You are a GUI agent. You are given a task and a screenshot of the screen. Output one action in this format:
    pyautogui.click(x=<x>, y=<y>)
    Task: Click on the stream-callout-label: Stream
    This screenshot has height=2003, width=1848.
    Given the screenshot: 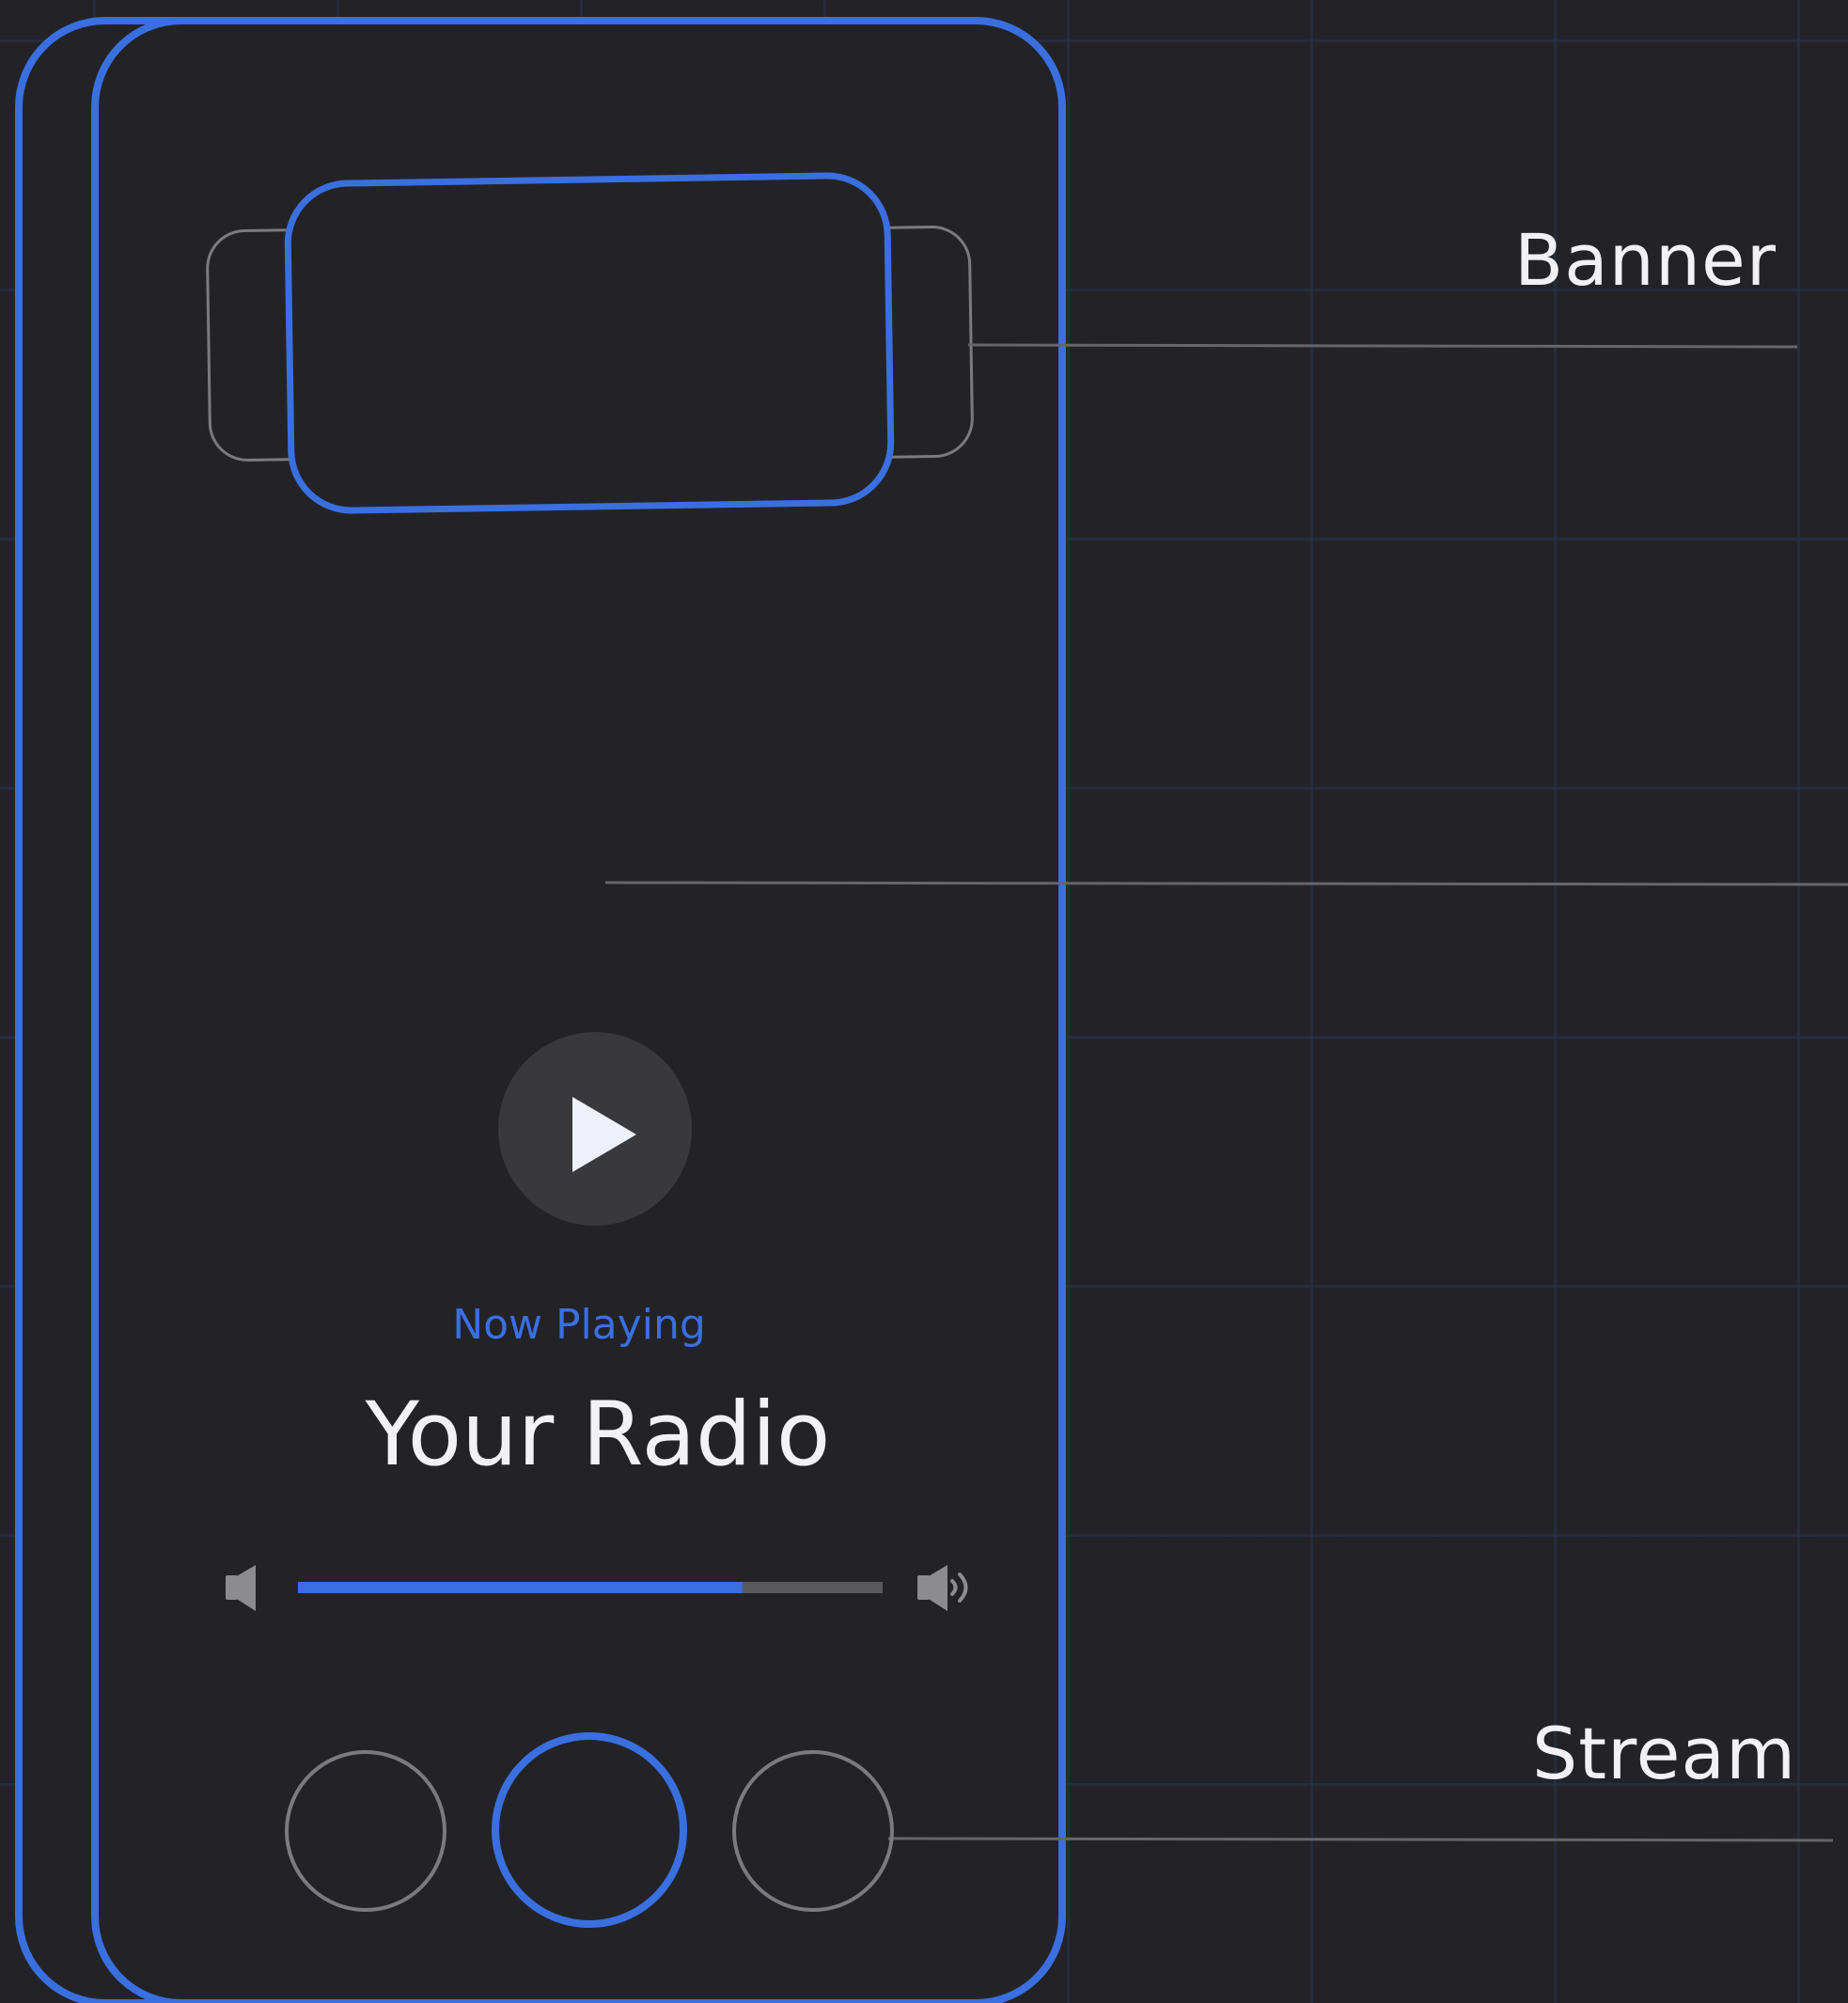 What is the action you would take?
    pyautogui.click(x=1664, y=1753)
    